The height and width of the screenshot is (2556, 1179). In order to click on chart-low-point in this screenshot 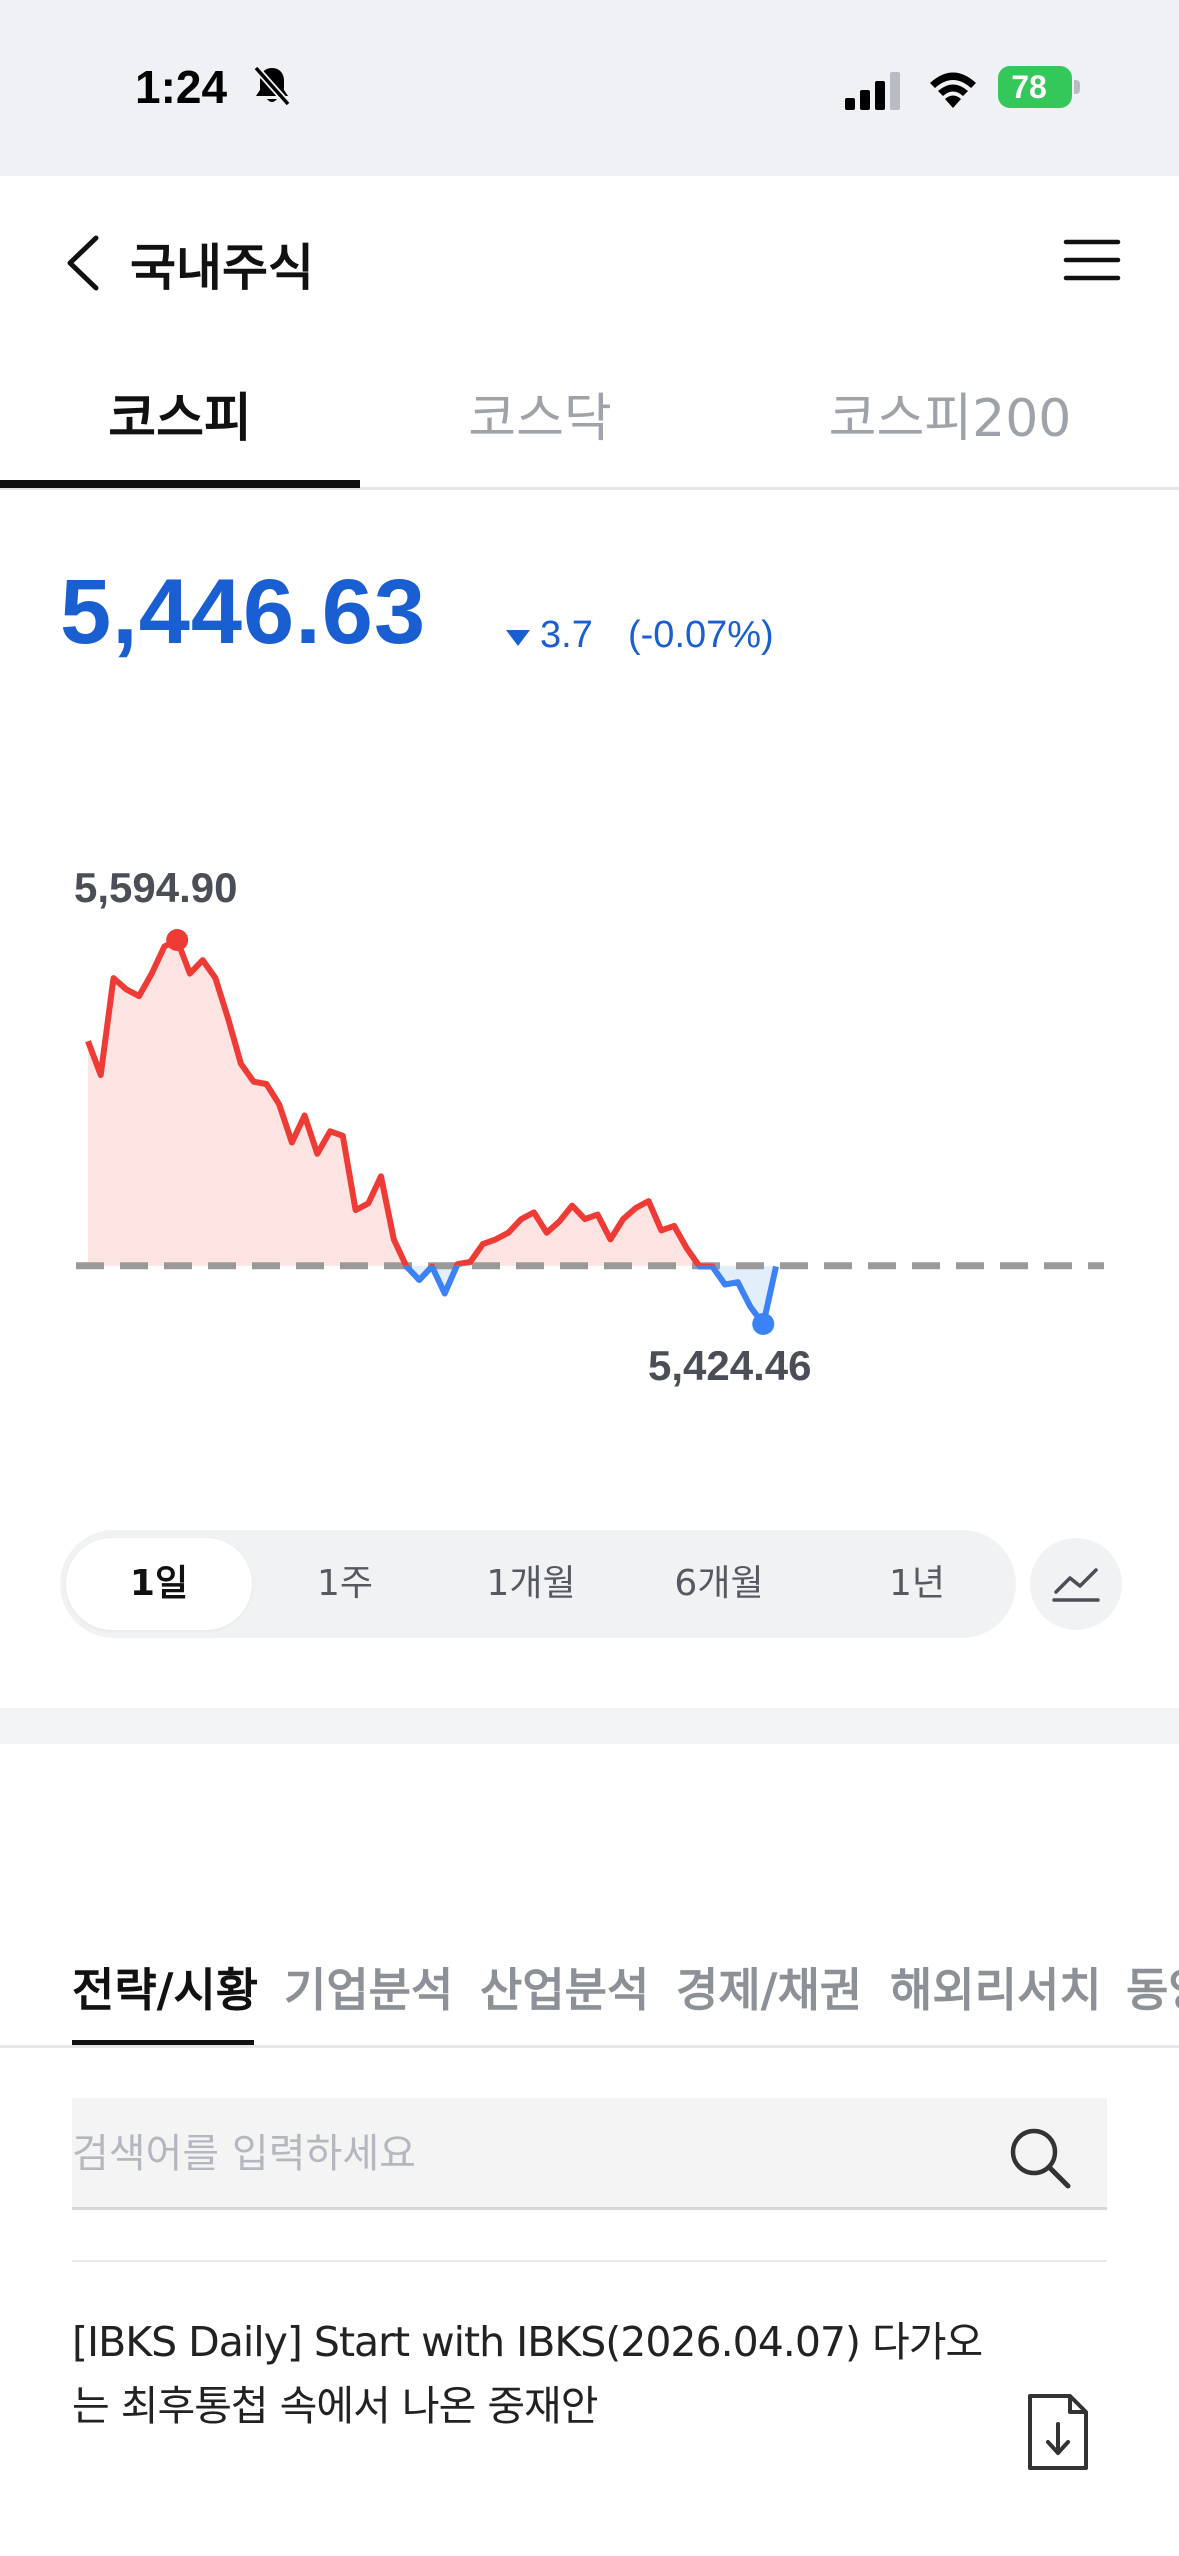, I will do `click(763, 1324)`.